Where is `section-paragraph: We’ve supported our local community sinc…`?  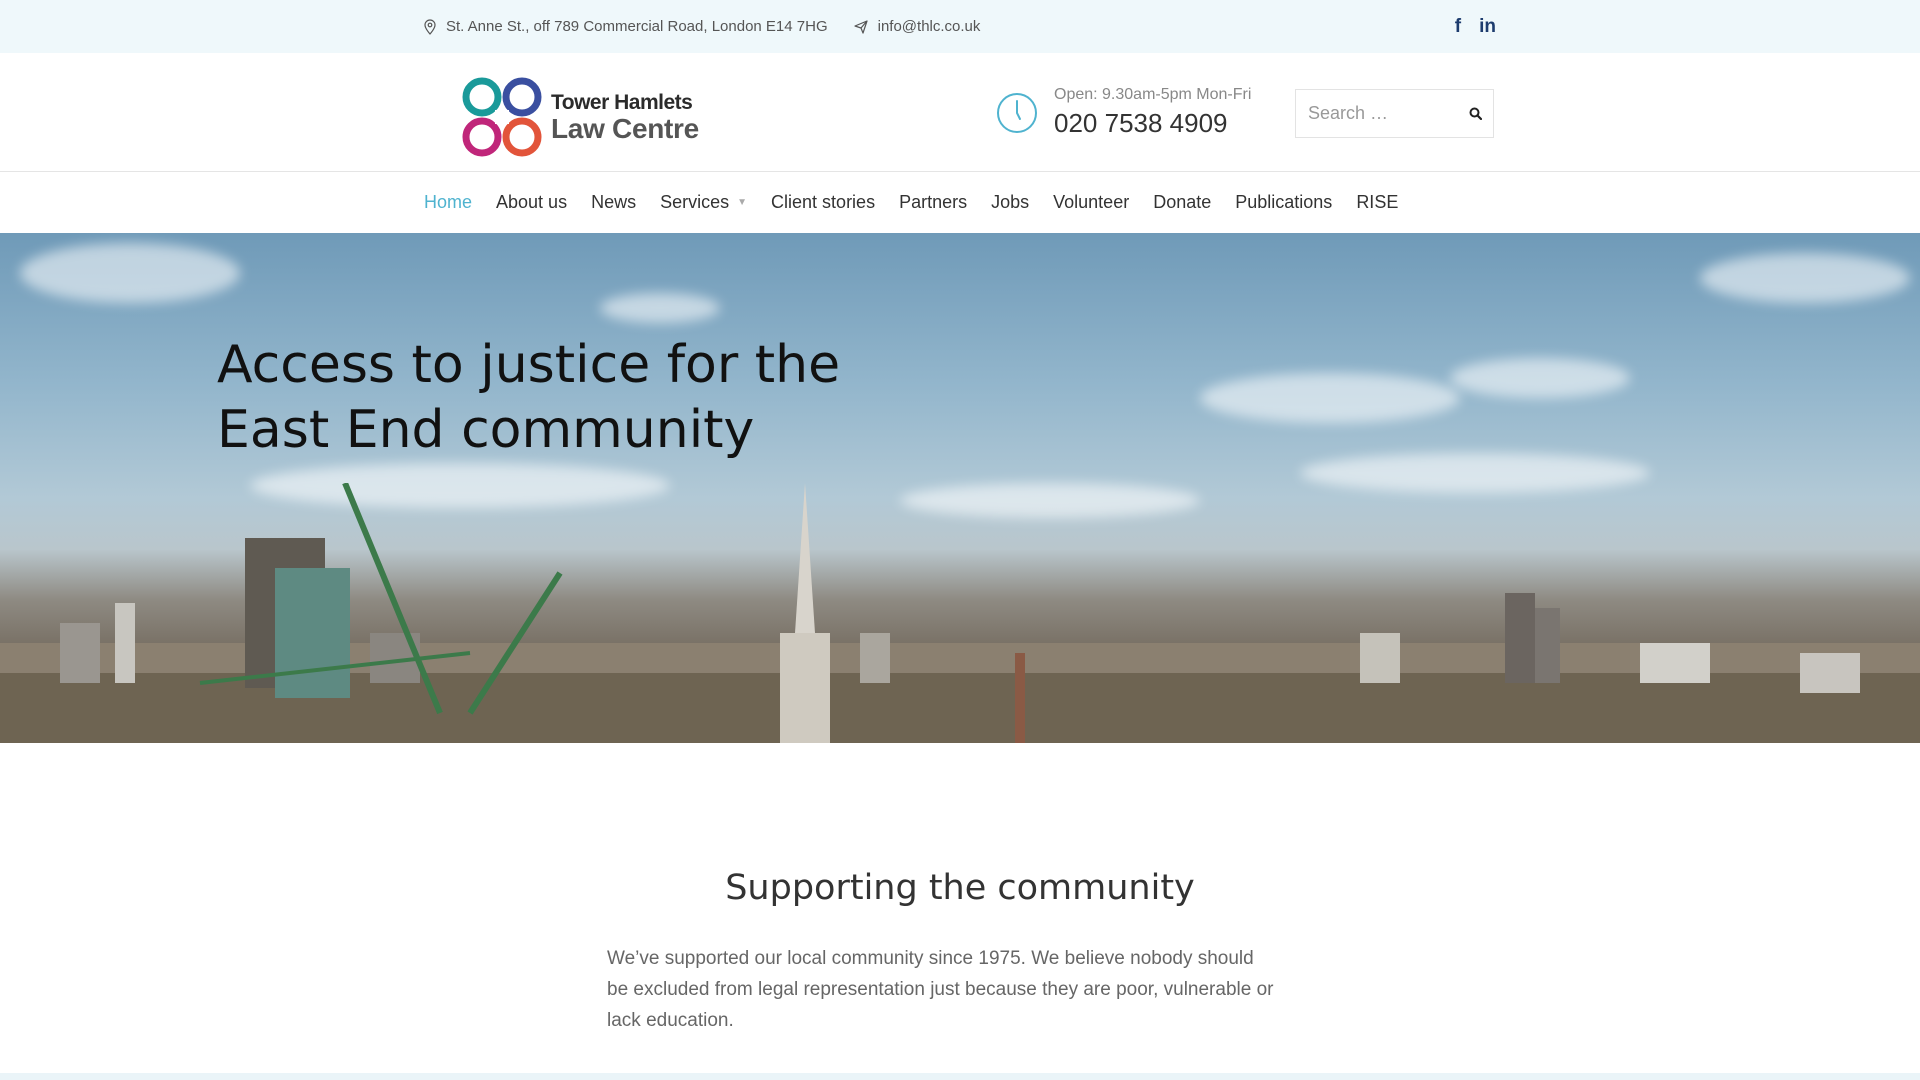
section-paragraph: We’ve supported our local community sinc… is located at coordinates (940, 989).